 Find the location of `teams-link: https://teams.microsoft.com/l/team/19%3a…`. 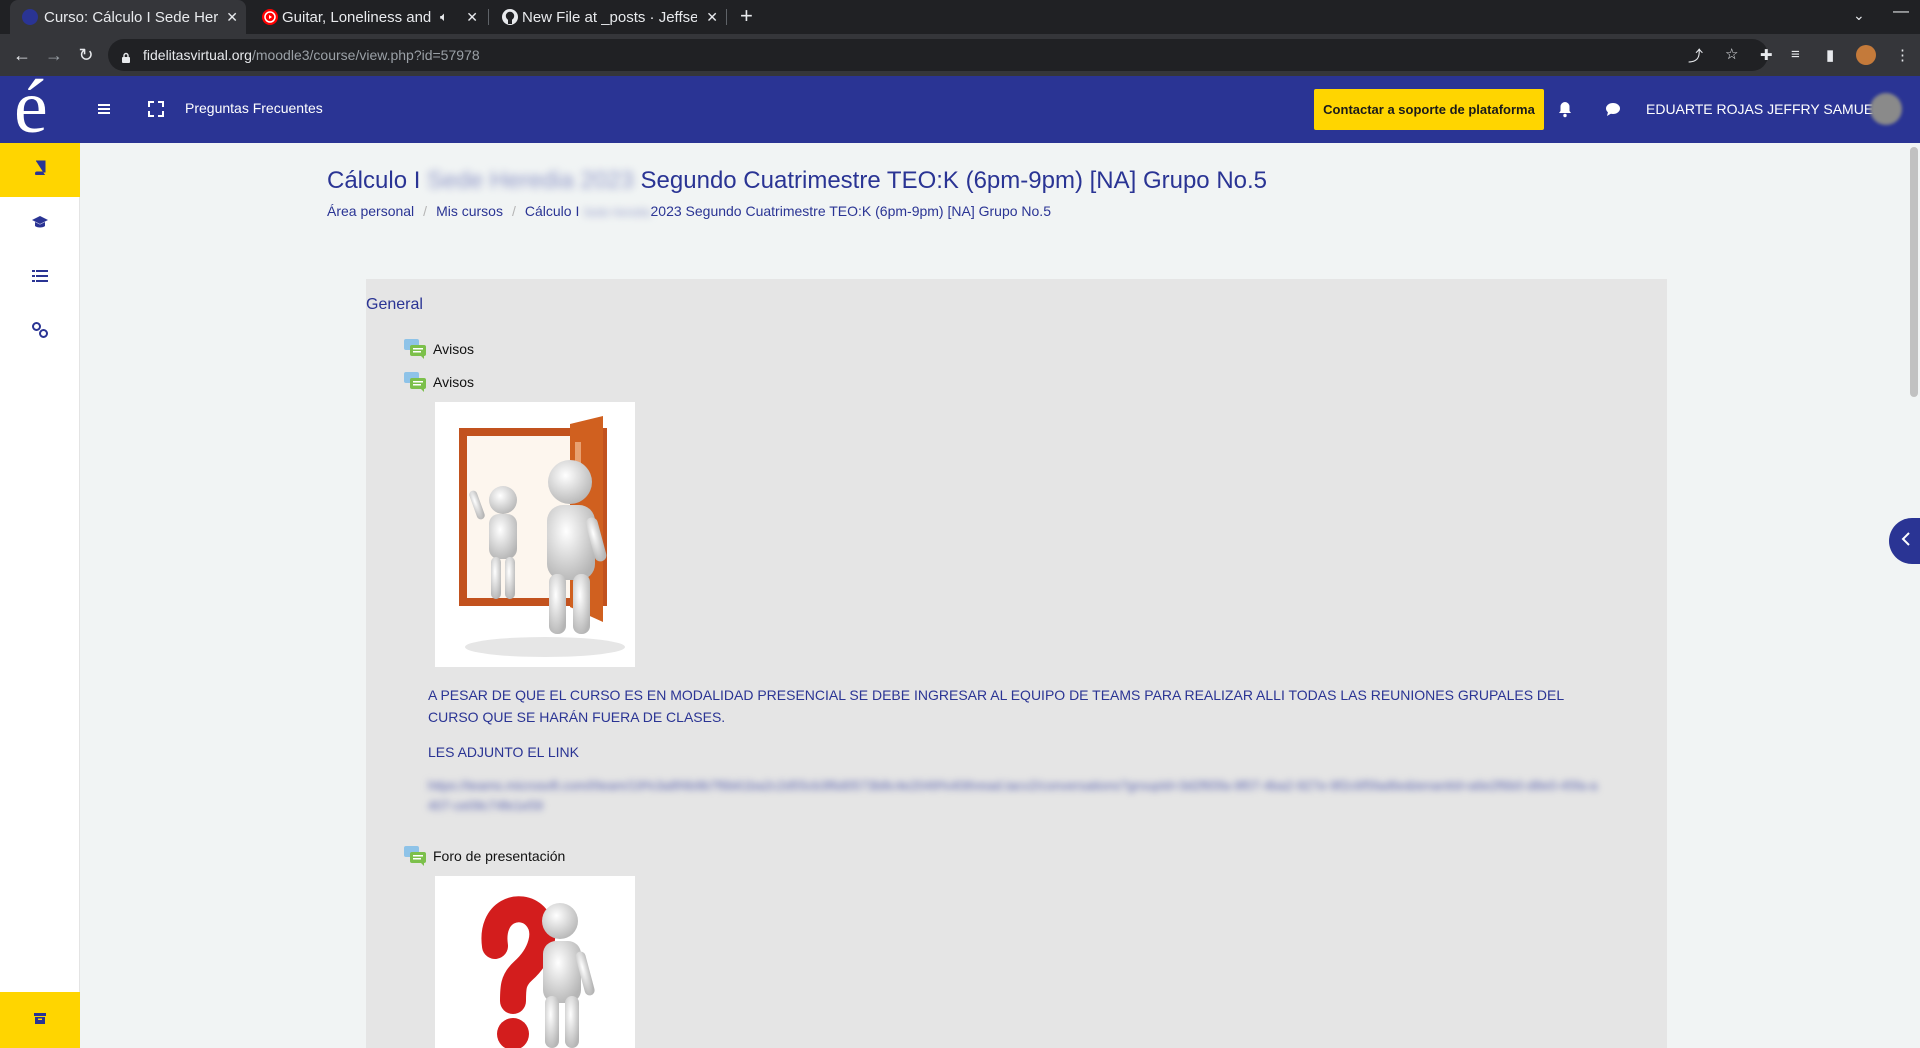

teams-link: https://teams.microsoft.com/l/team/19%3a… is located at coordinates (1013, 796).